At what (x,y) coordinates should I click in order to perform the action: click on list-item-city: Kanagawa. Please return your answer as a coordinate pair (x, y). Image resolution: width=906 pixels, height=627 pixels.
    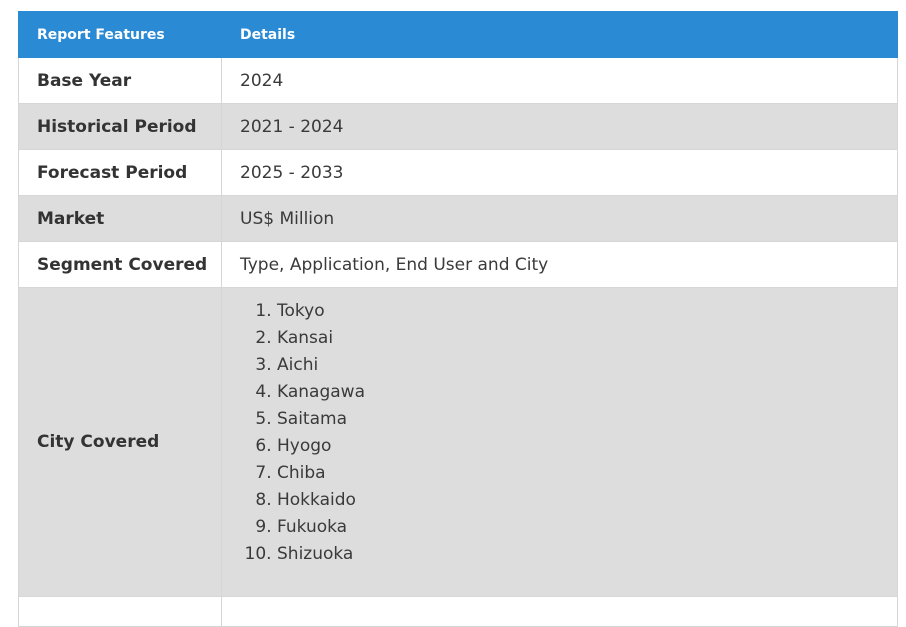
    Looking at the image, I should click on (587, 392).